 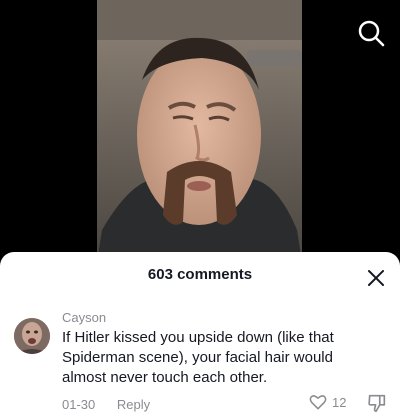 I want to click on like-count: 12, so click(x=339, y=402).